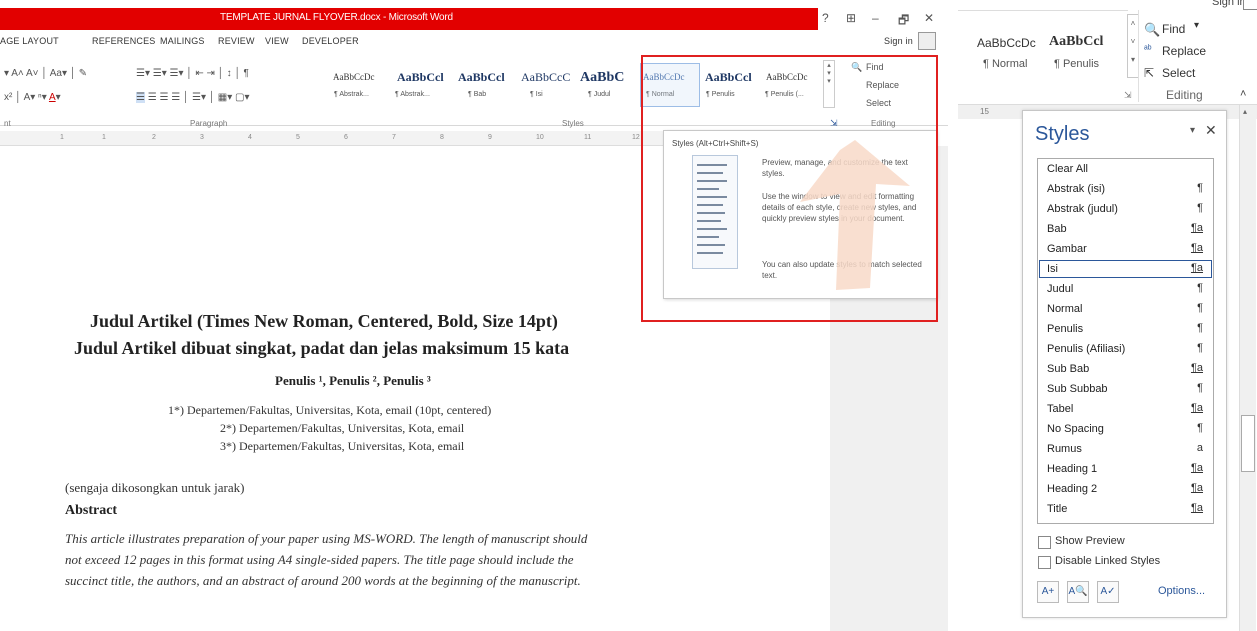 The width and height of the screenshot is (1257, 631). I want to click on style-list-item: Penulis (Afiliasi) ¶, so click(1125, 349).